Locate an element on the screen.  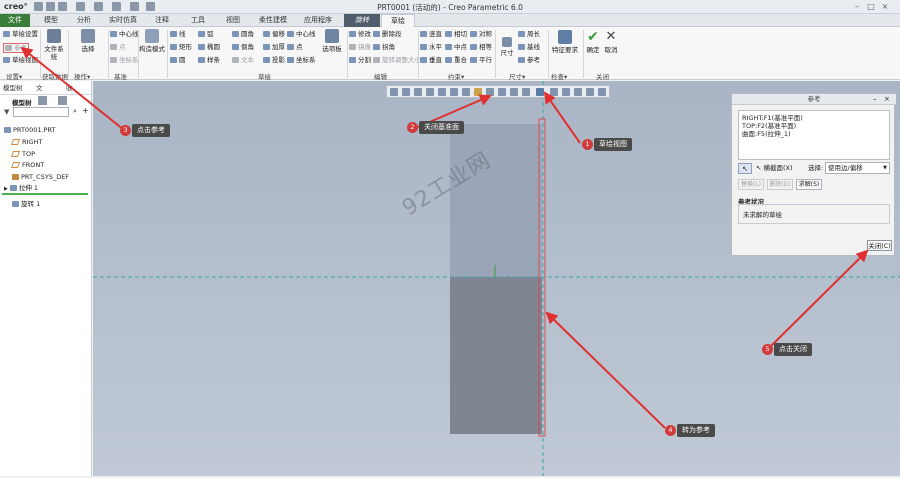
callout-click-references: 点击参考 is located at coordinates (151, 130).